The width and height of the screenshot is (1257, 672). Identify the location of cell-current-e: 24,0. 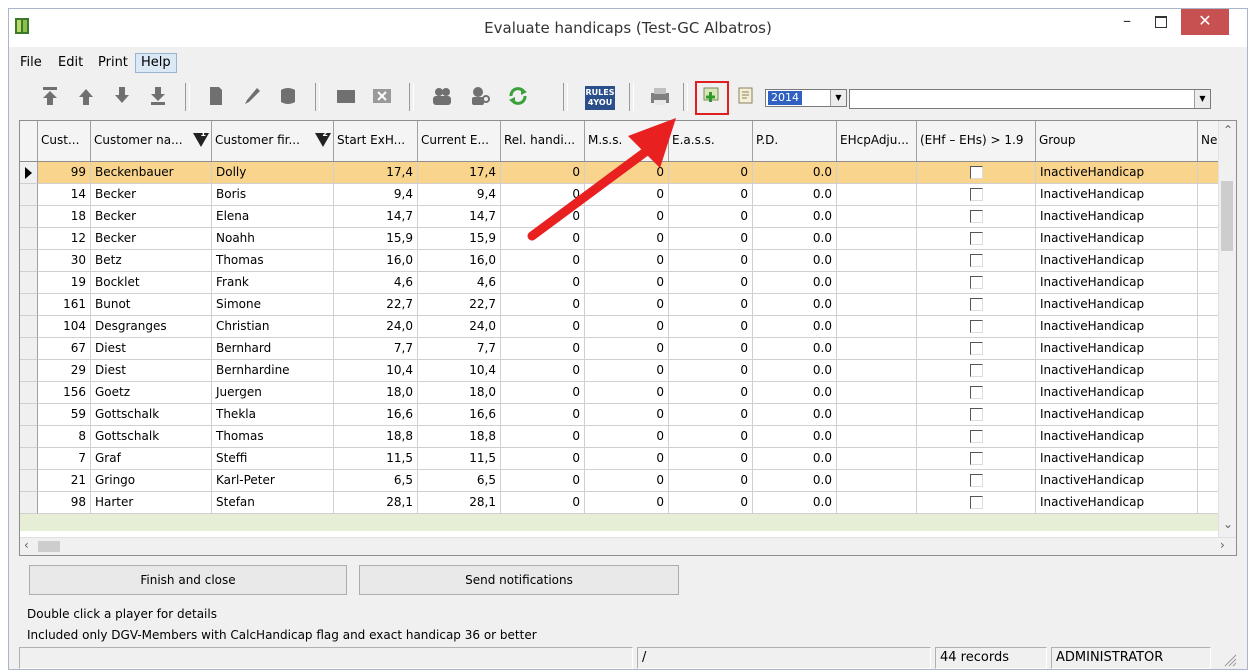
(459, 327).